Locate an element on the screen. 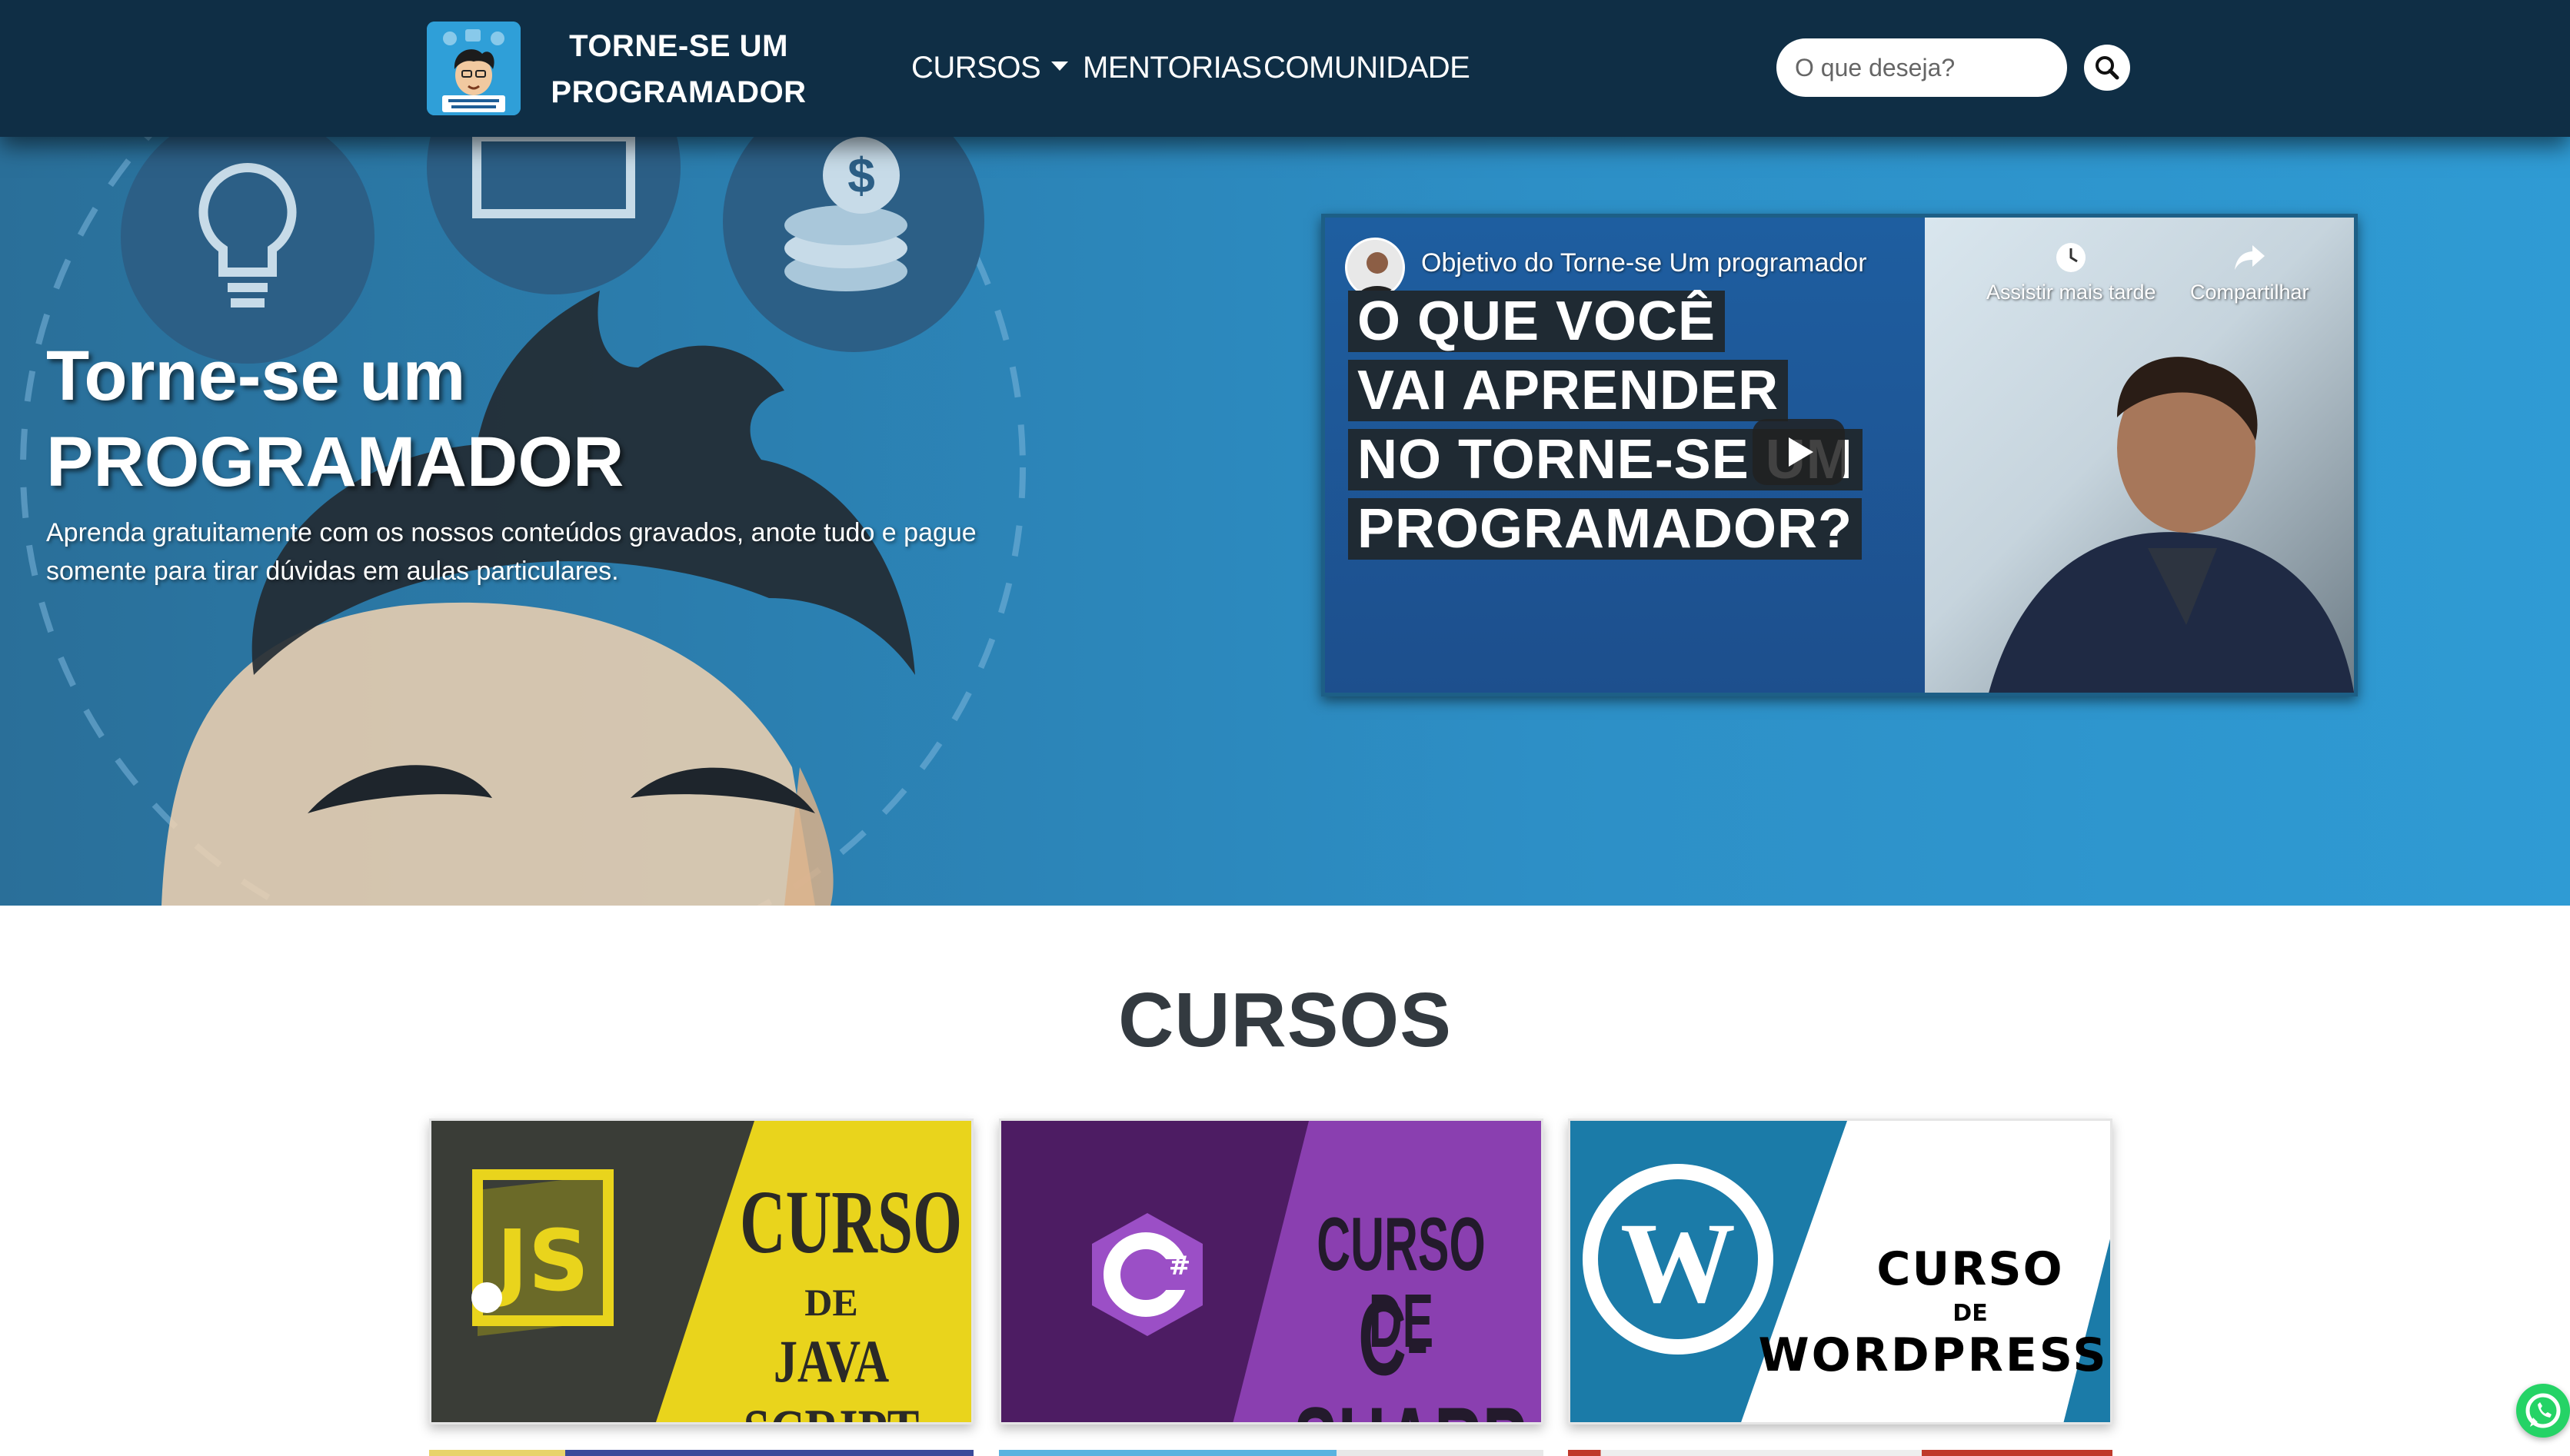 The image size is (2570, 1456). whatsapp-icon is located at coordinates (2543, 1410).